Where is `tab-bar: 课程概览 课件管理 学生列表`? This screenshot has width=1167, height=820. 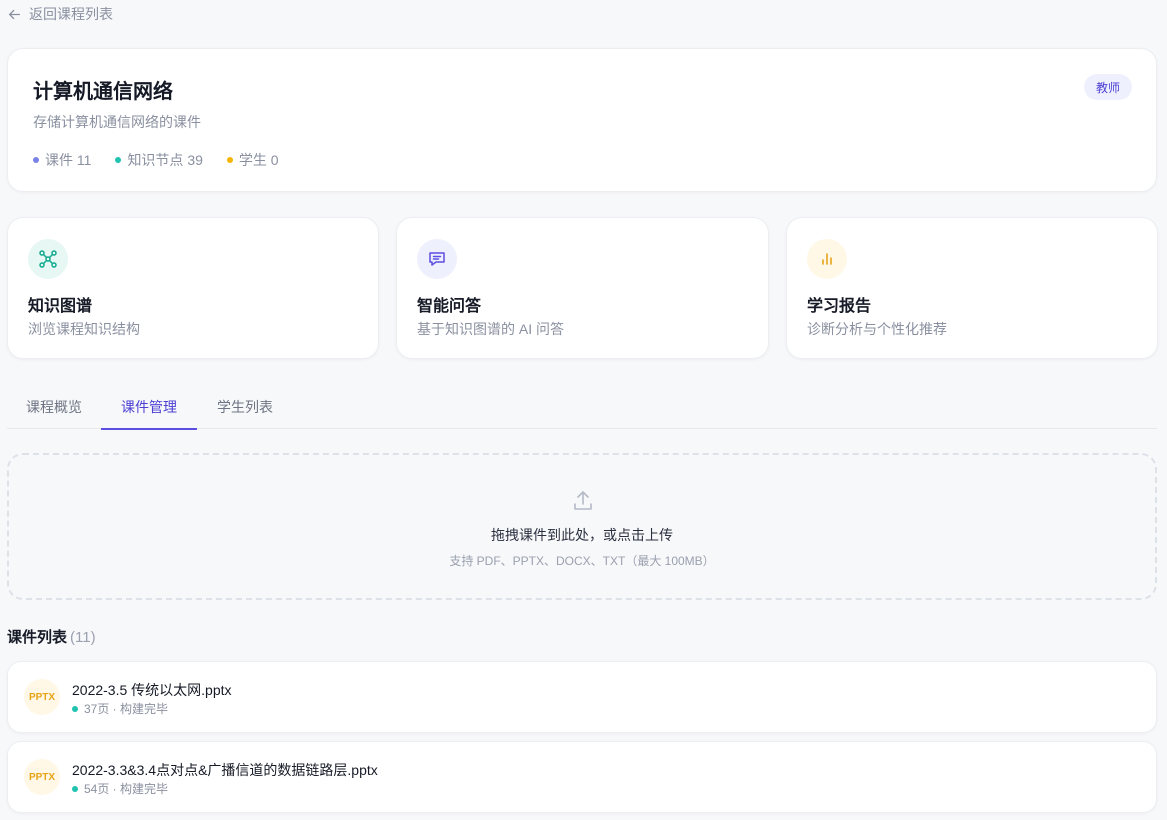
tab-bar: 课程概览 课件管理 学生列表 is located at coordinates (582, 407).